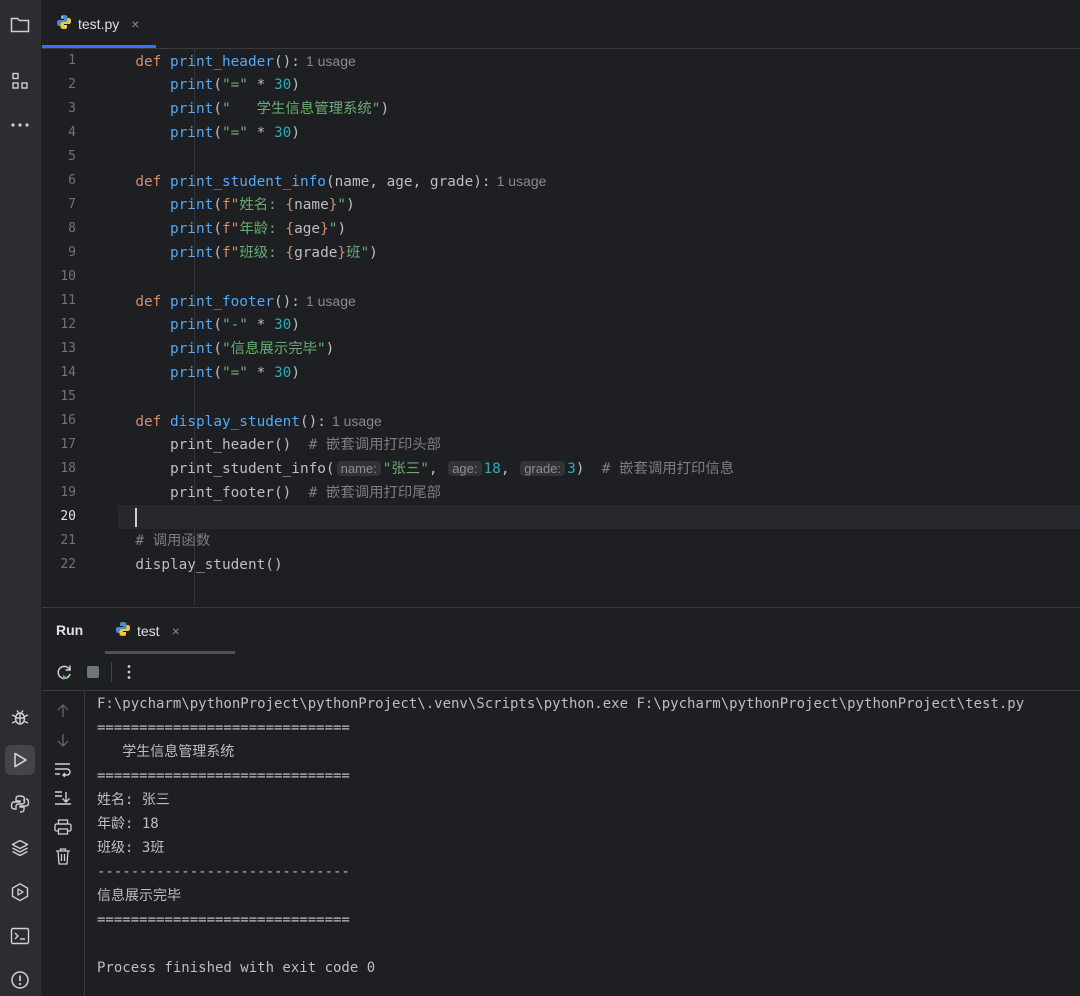 The width and height of the screenshot is (1080, 996). What do you see at coordinates (63, 769) in the screenshot?
I see `soft-wrap-icon` at bounding box center [63, 769].